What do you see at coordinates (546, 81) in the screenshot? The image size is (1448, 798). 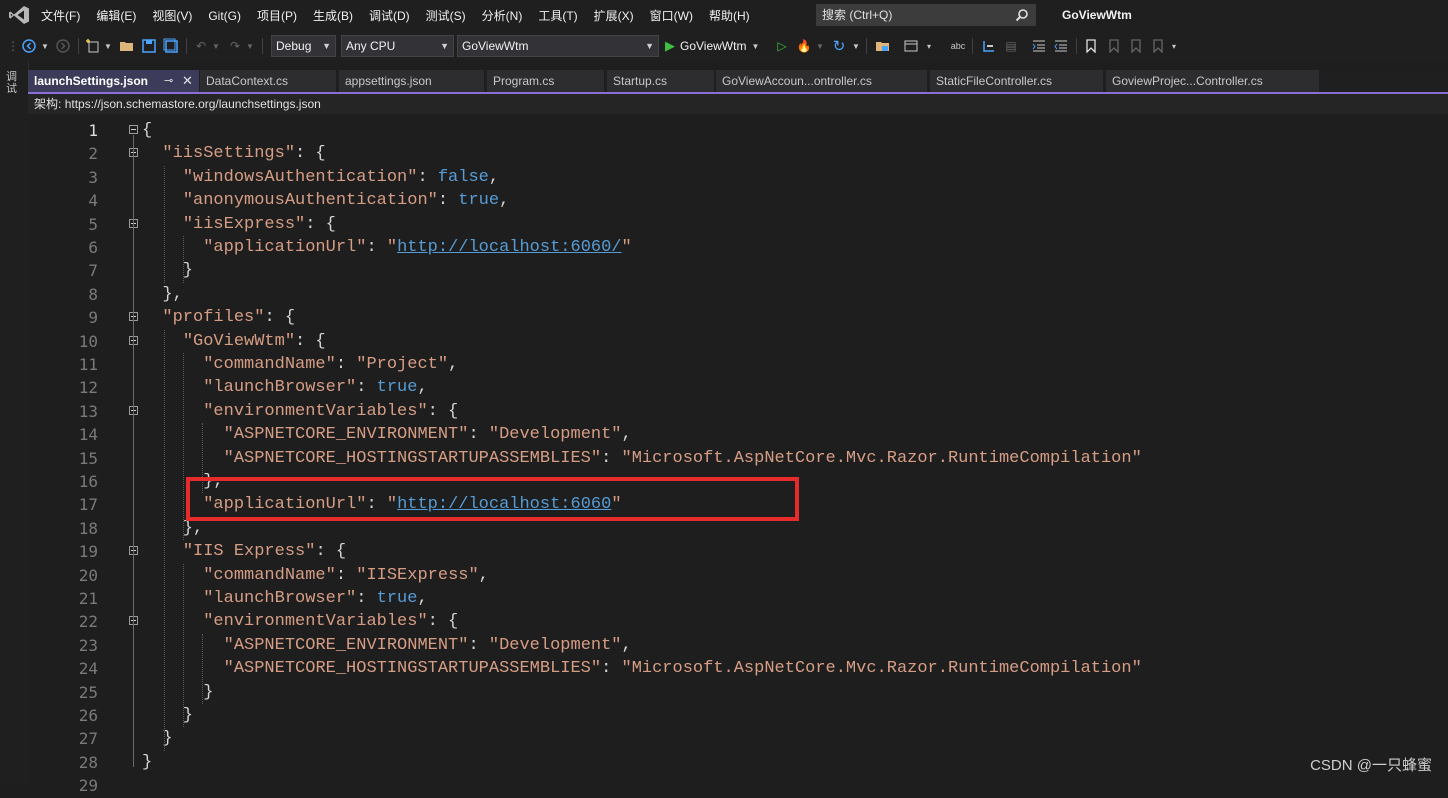 I see `tab-program: Program.cs` at bounding box center [546, 81].